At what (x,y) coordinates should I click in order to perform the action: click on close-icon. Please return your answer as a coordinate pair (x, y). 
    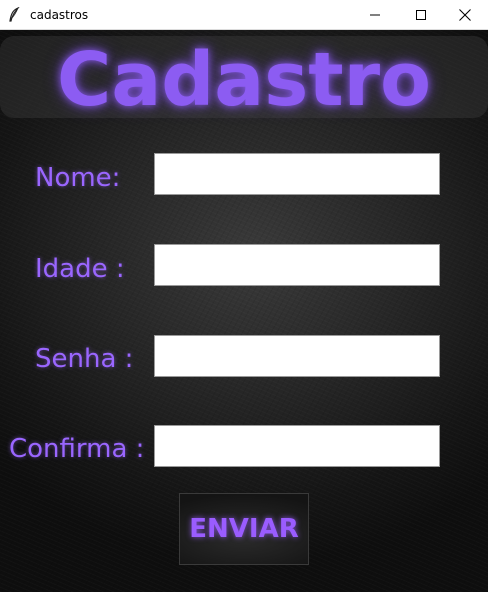
    Looking at the image, I should click on (465, 14).